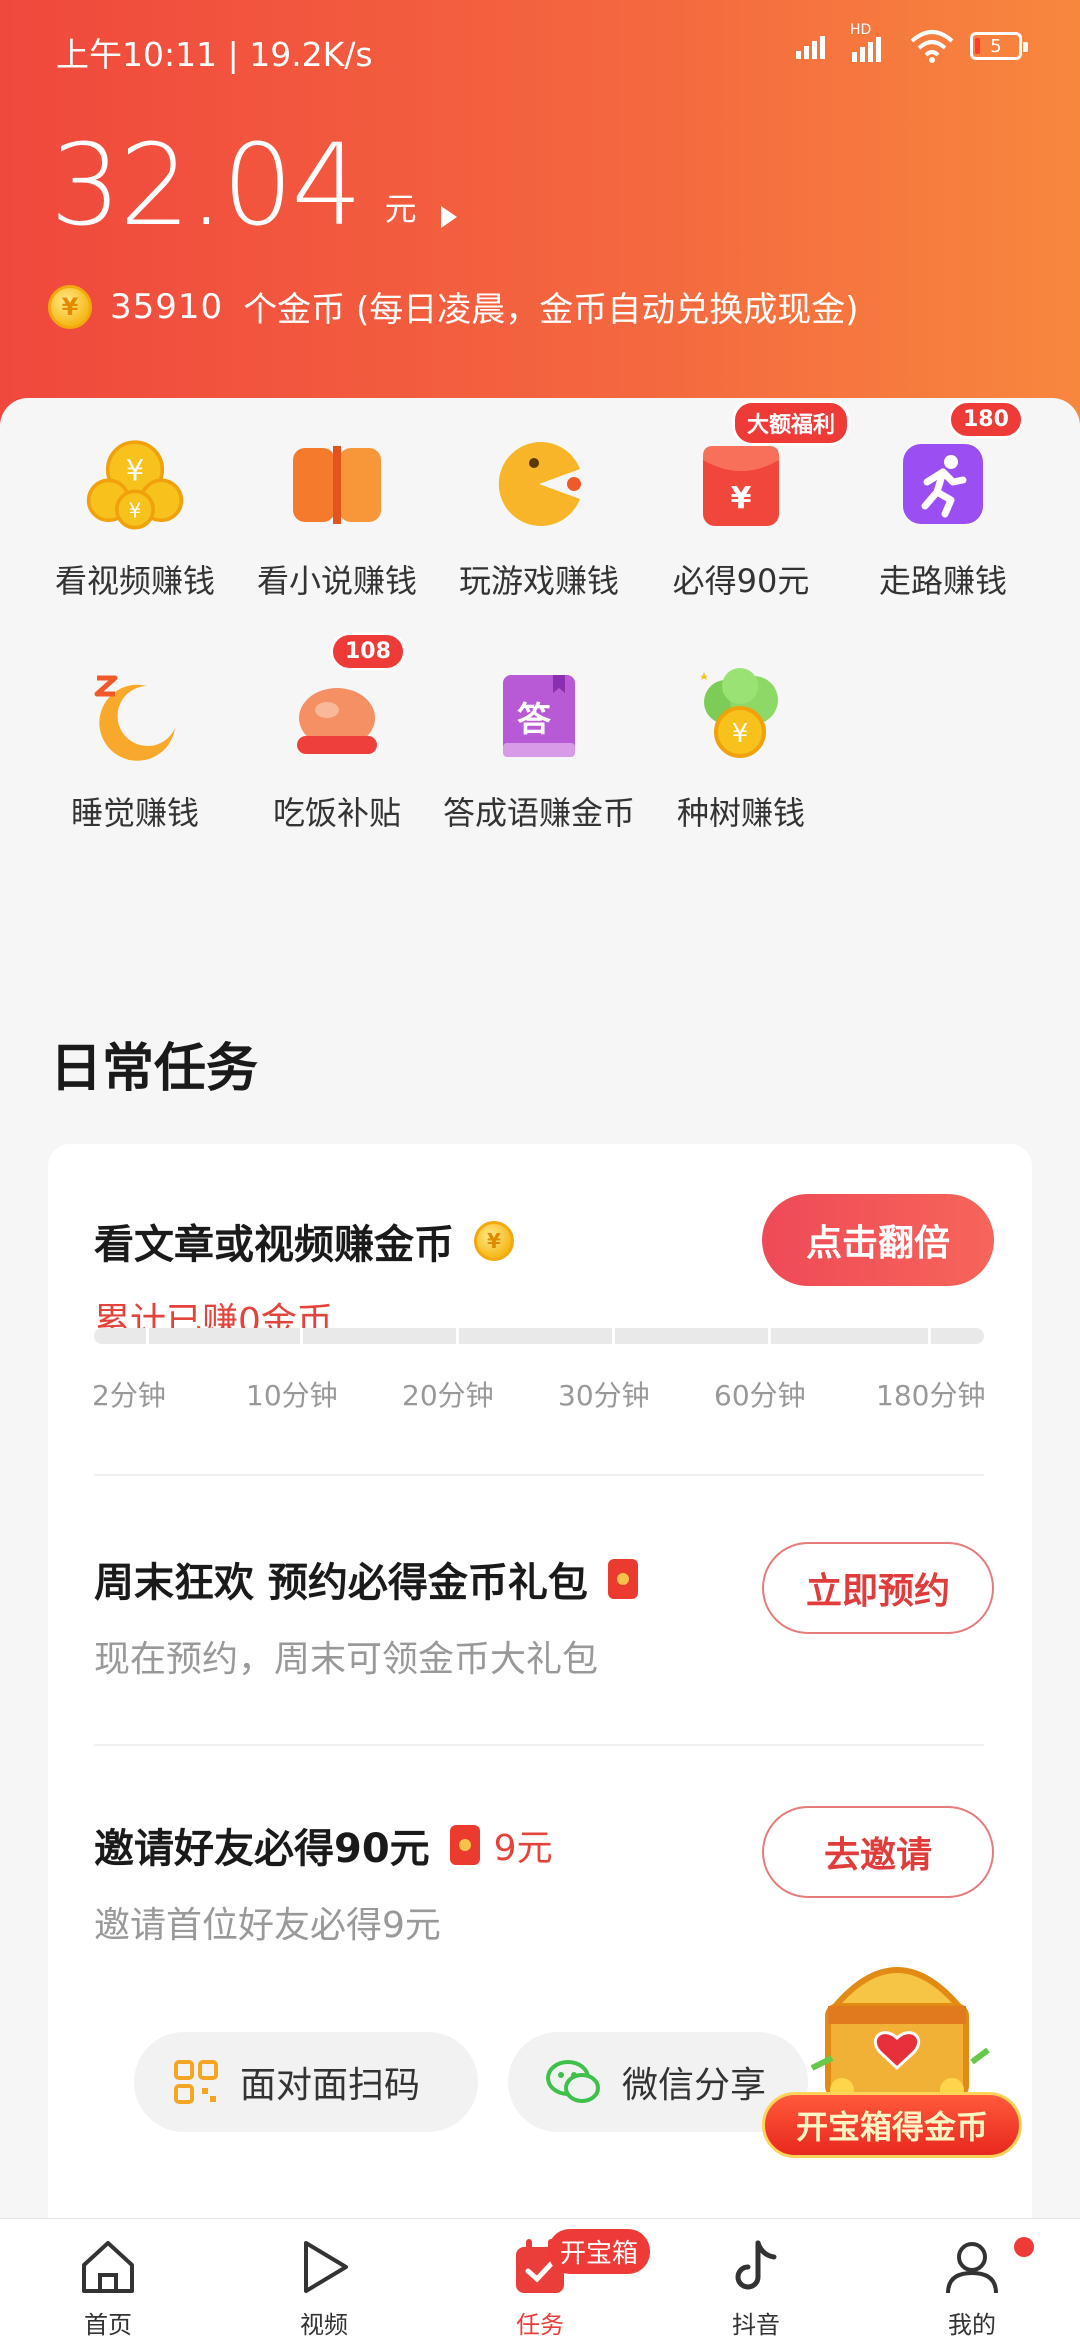  Describe the element at coordinates (900, 2034) in the screenshot. I see `treasure-chest-icon` at that location.